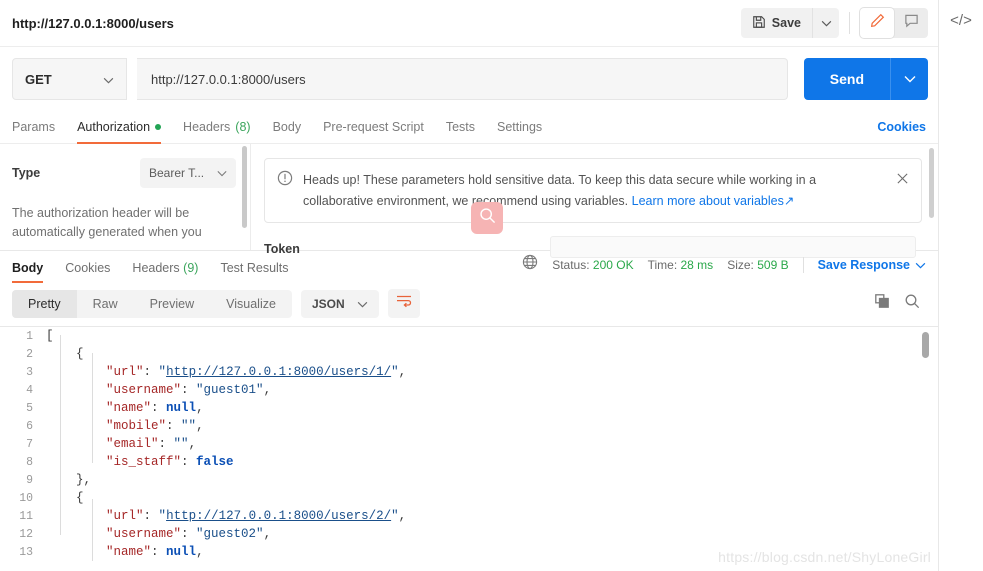 This screenshot has height=571, width=983. What do you see at coordinates (403, 303) in the screenshot?
I see `word-wrap-button` at bounding box center [403, 303].